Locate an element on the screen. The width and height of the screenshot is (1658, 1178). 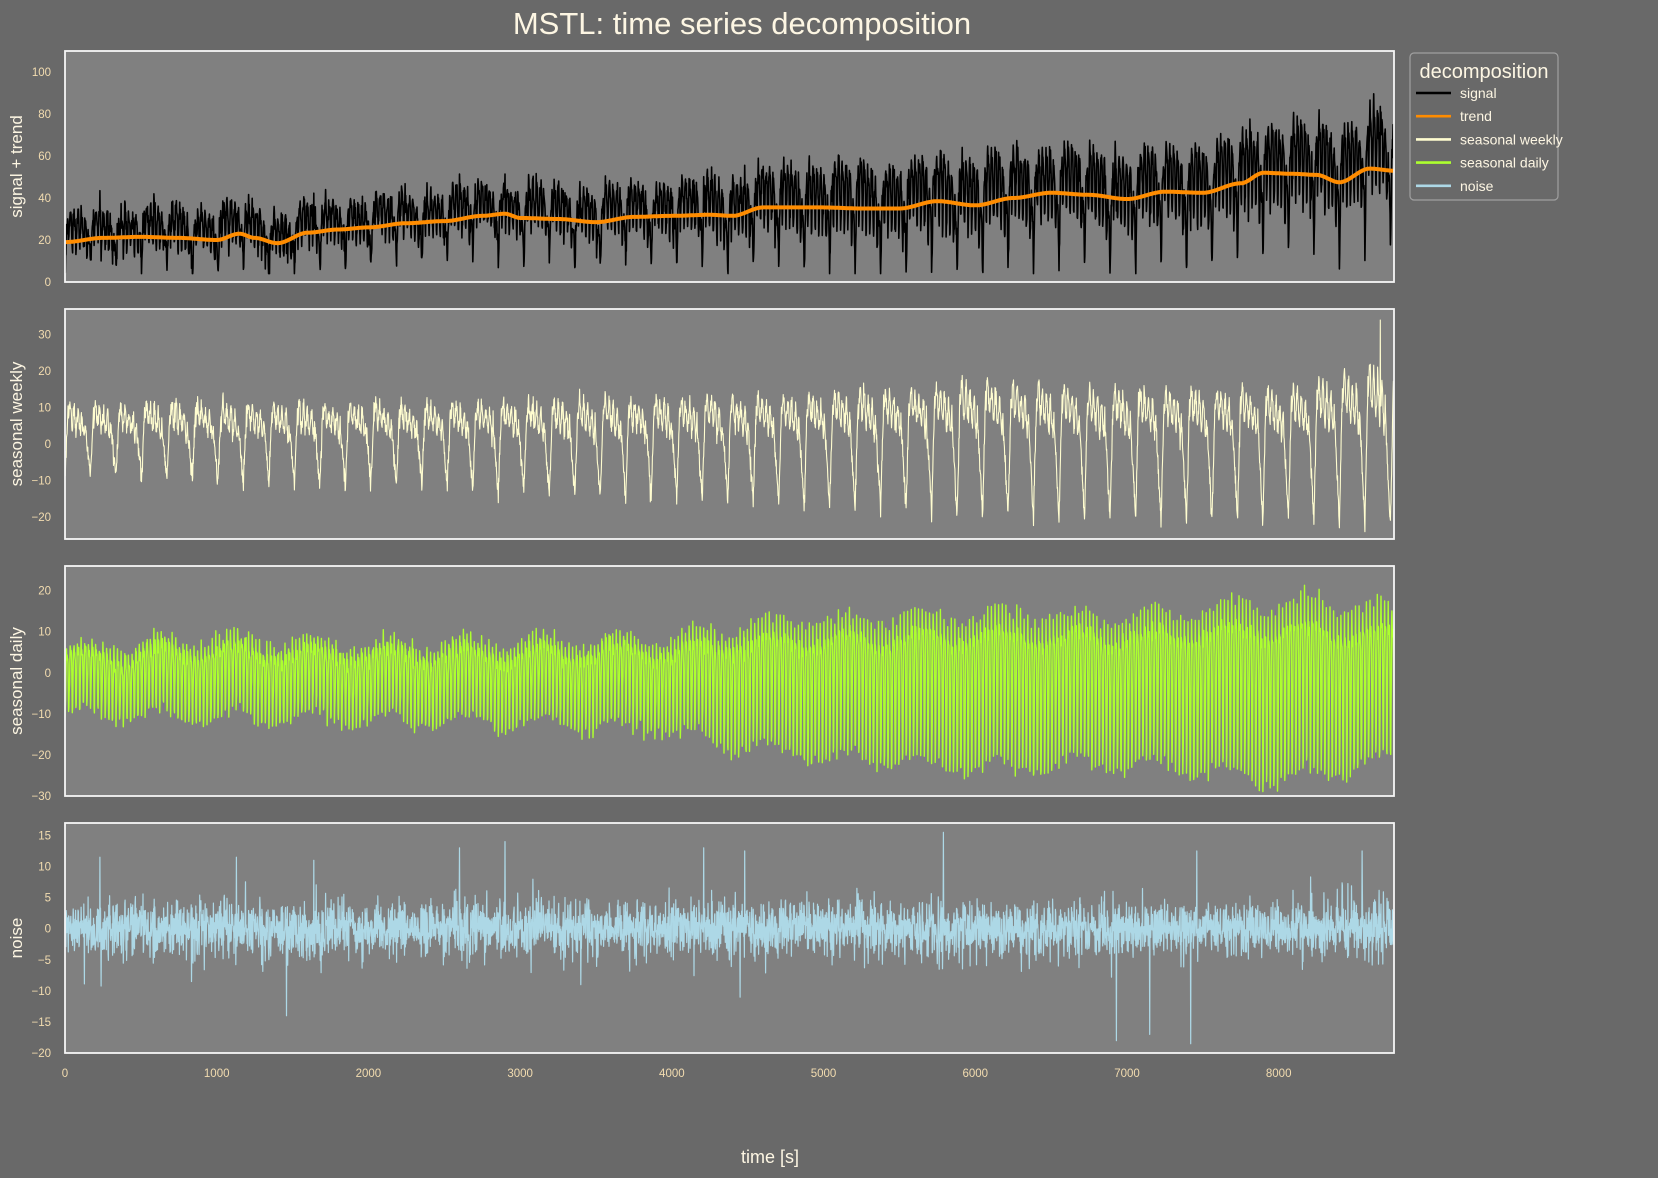
x-tick-label: 2000 is located at coordinates (369, 1074).